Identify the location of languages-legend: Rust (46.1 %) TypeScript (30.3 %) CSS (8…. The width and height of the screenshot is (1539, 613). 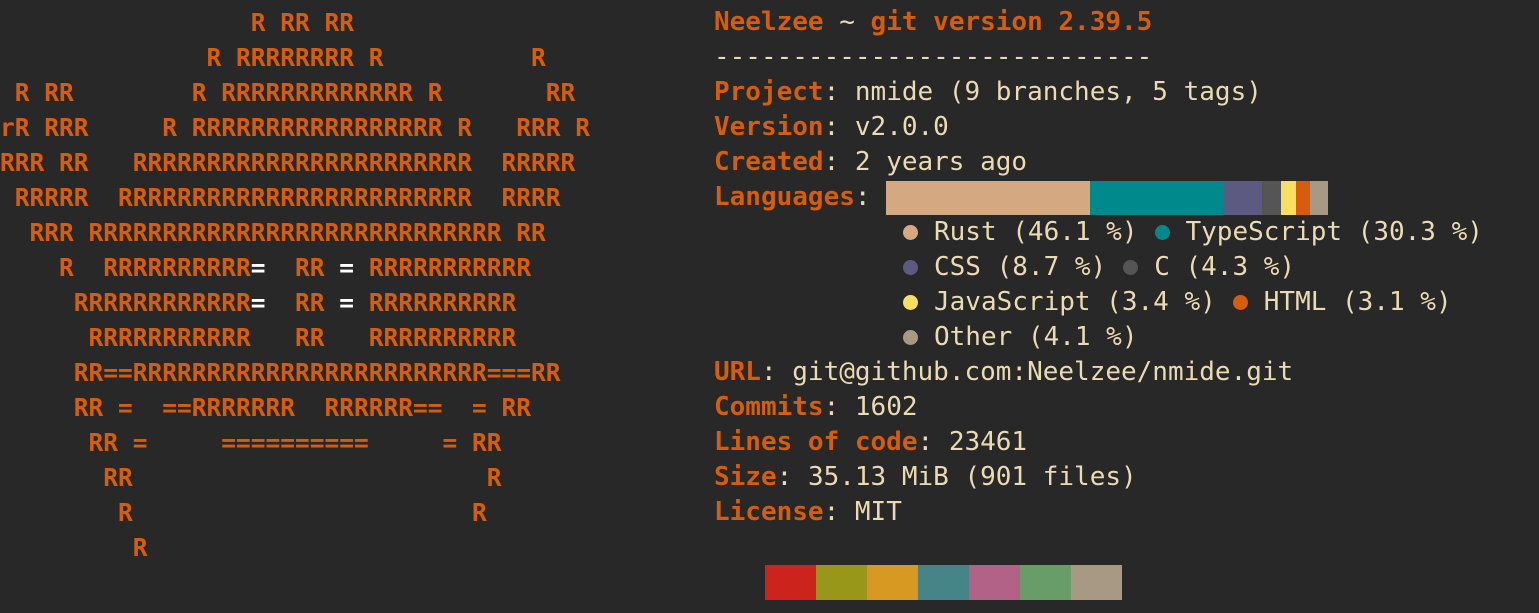
(1098, 285).